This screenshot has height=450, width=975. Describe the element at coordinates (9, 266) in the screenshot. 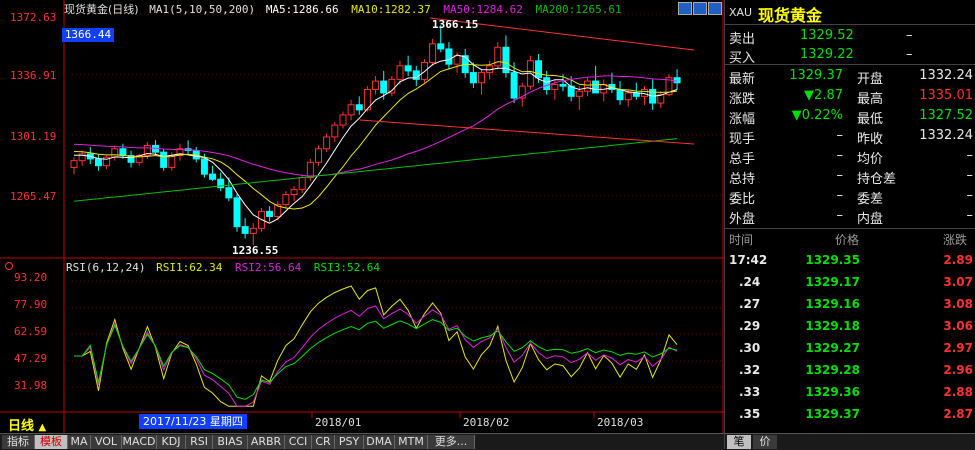

I see `settings-dot-icon` at that location.